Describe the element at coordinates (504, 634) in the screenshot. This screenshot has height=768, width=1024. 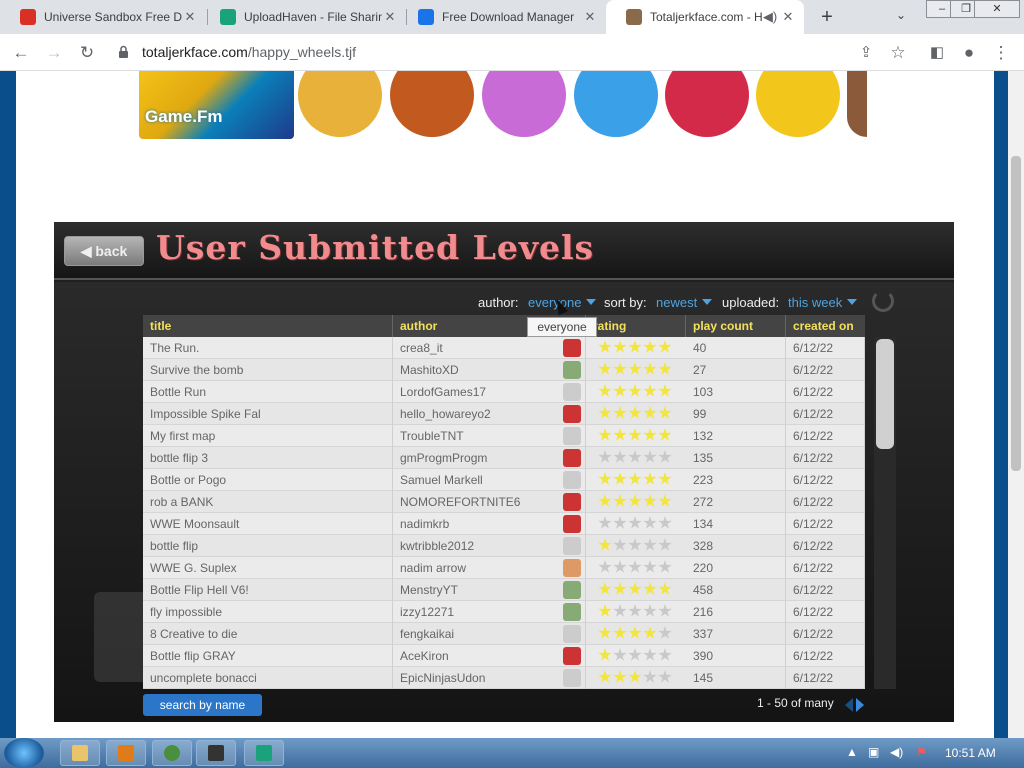
I see `table-row: 8 Creative to die fengkaikai 337 6/12/22` at that location.